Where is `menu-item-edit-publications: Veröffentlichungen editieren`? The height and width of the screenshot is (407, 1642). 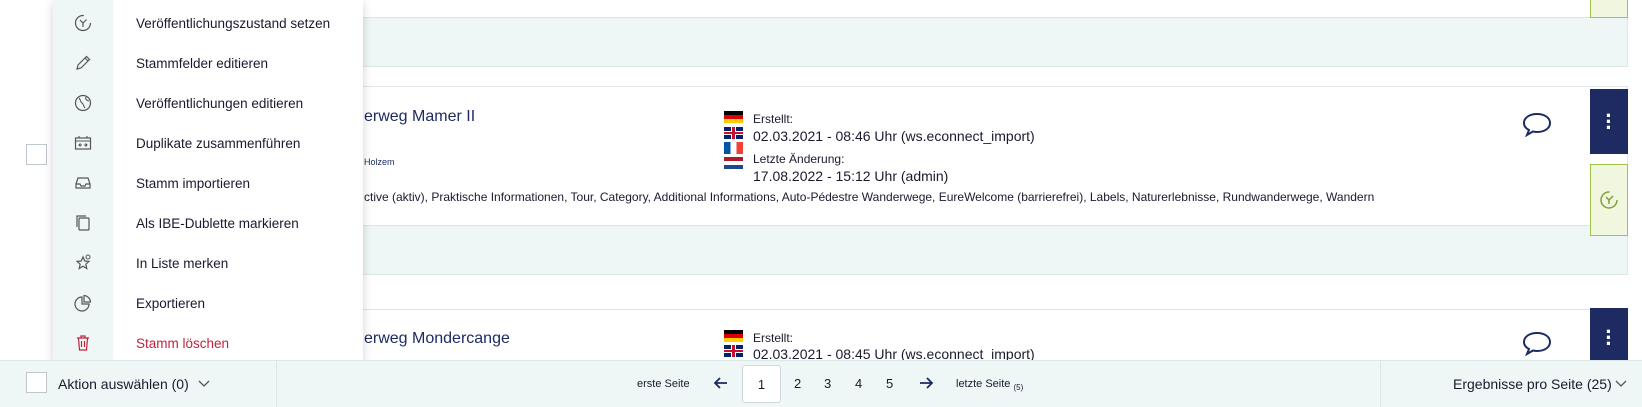 menu-item-edit-publications: Veröffentlichungen editieren is located at coordinates (208, 103).